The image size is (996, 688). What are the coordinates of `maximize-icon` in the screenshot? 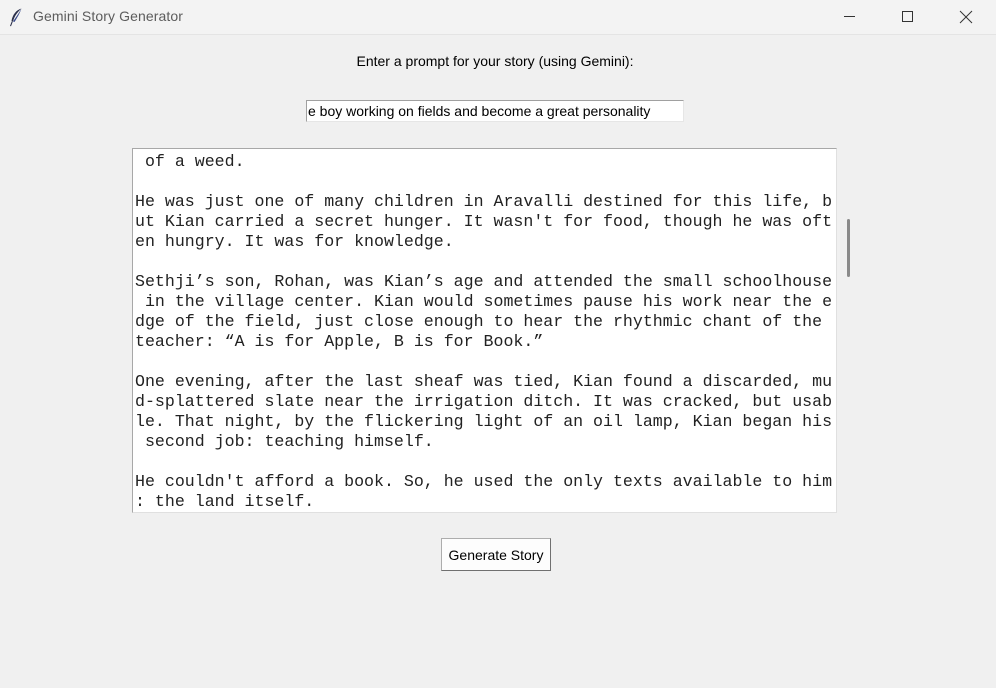 It's located at (907, 16).